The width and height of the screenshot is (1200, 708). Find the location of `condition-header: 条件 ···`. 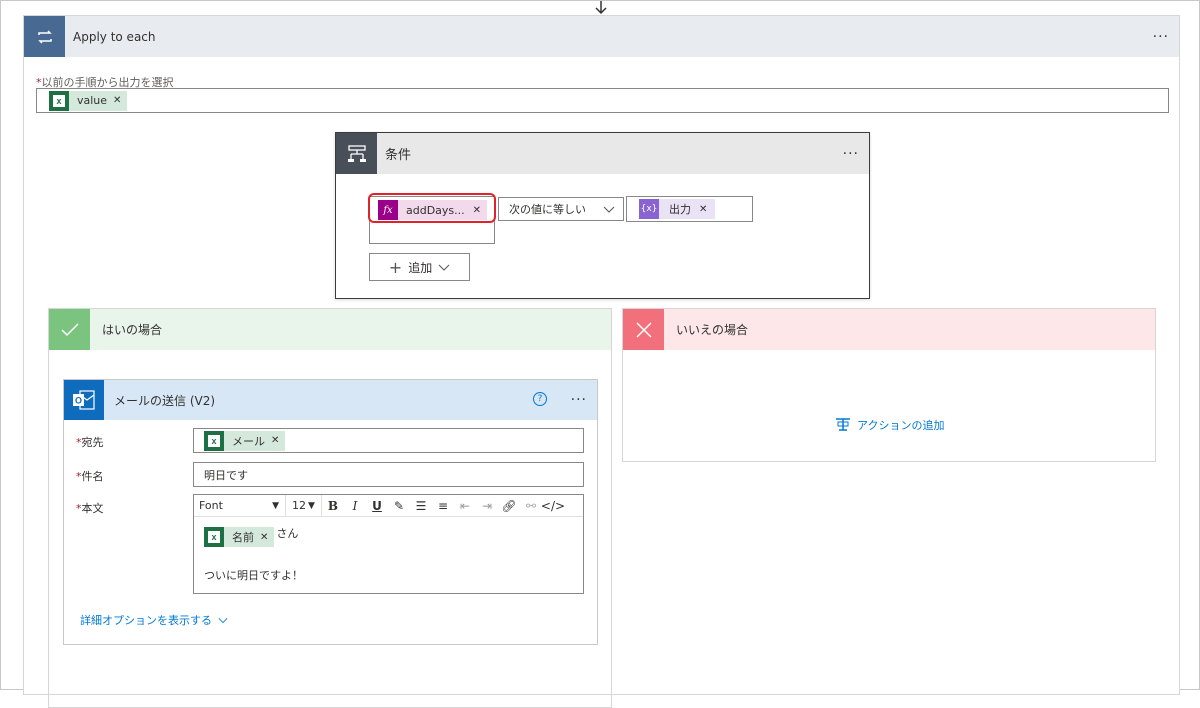

condition-header: 条件 ··· is located at coordinates (602, 153).